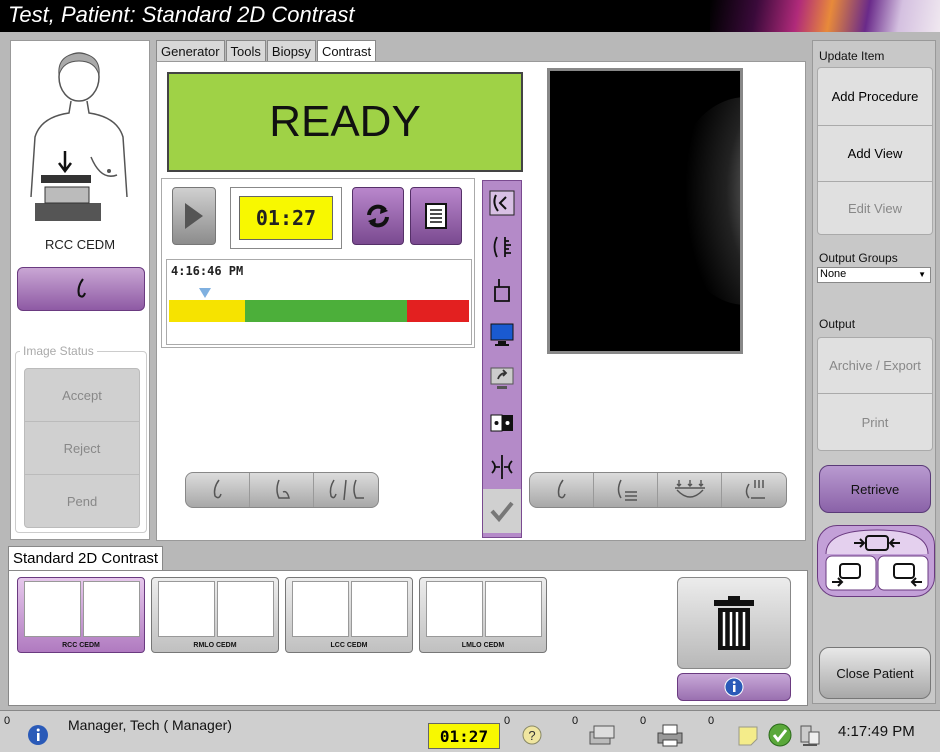 The width and height of the screenshot is (940, 752). I want to click on help-icon: ?, so click(532, 735).